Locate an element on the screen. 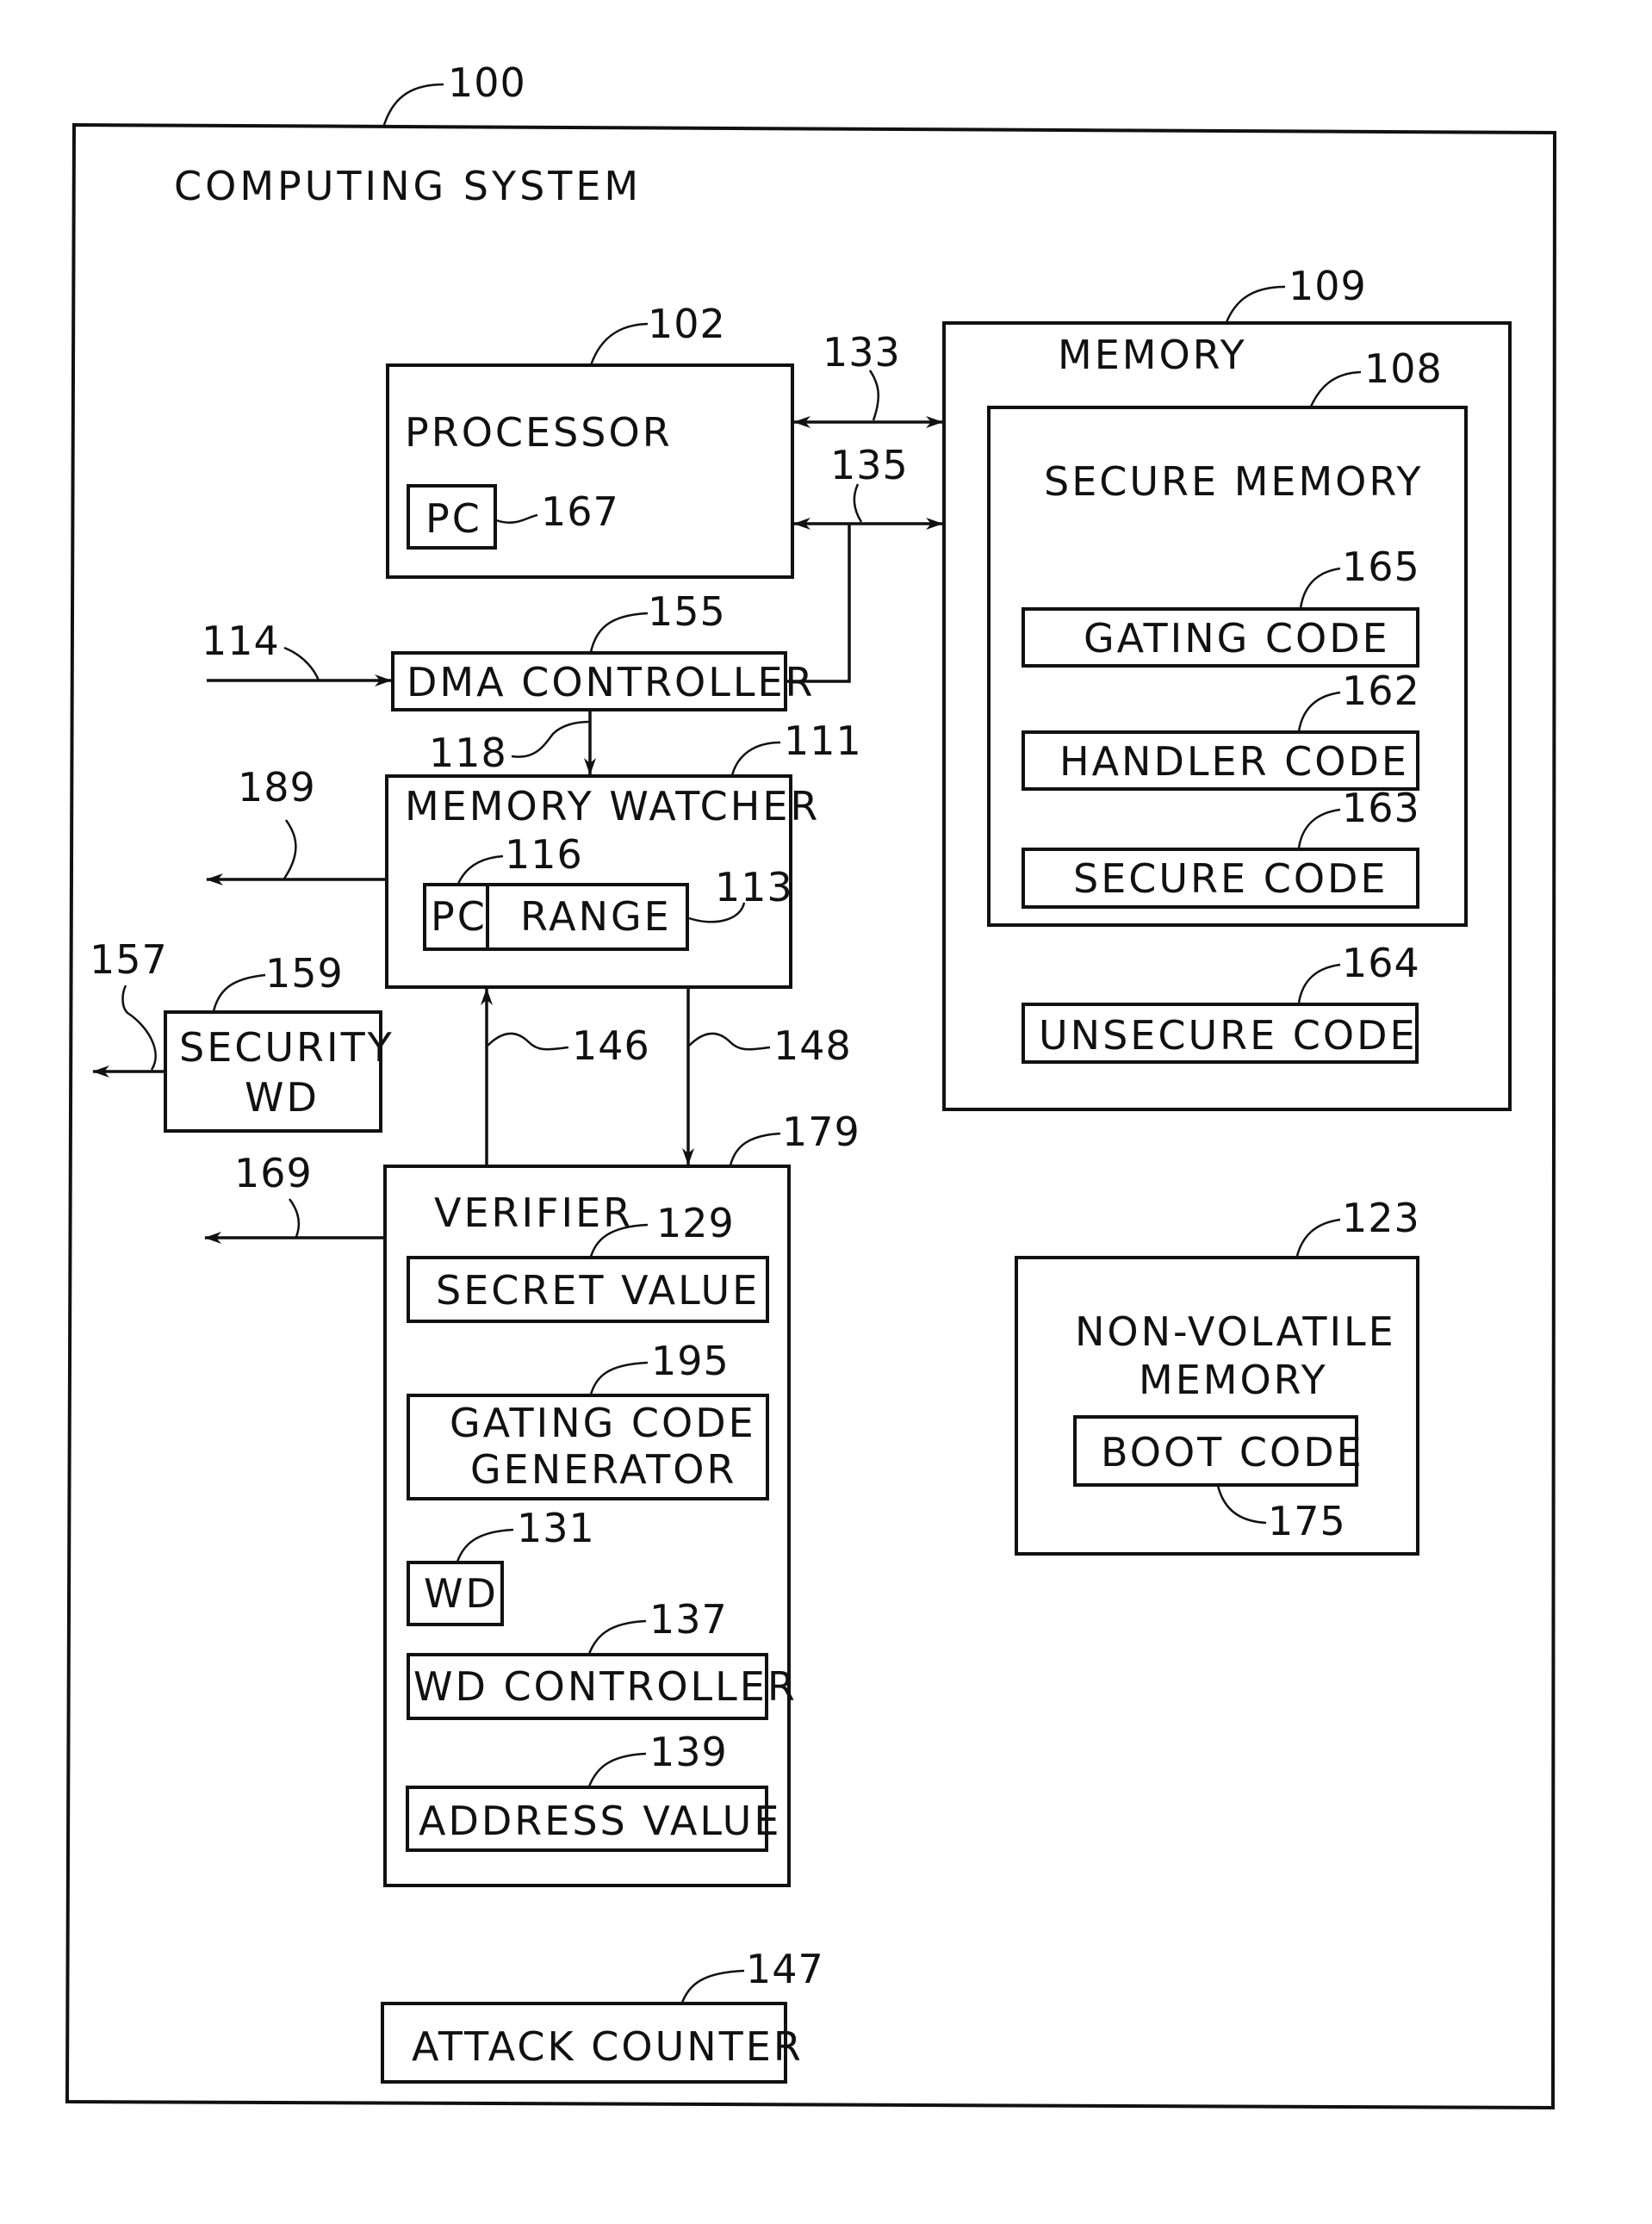 The width and height of the screenshot is (1652, 2224). wd-label: WD is located at coordinates (461, 1593).